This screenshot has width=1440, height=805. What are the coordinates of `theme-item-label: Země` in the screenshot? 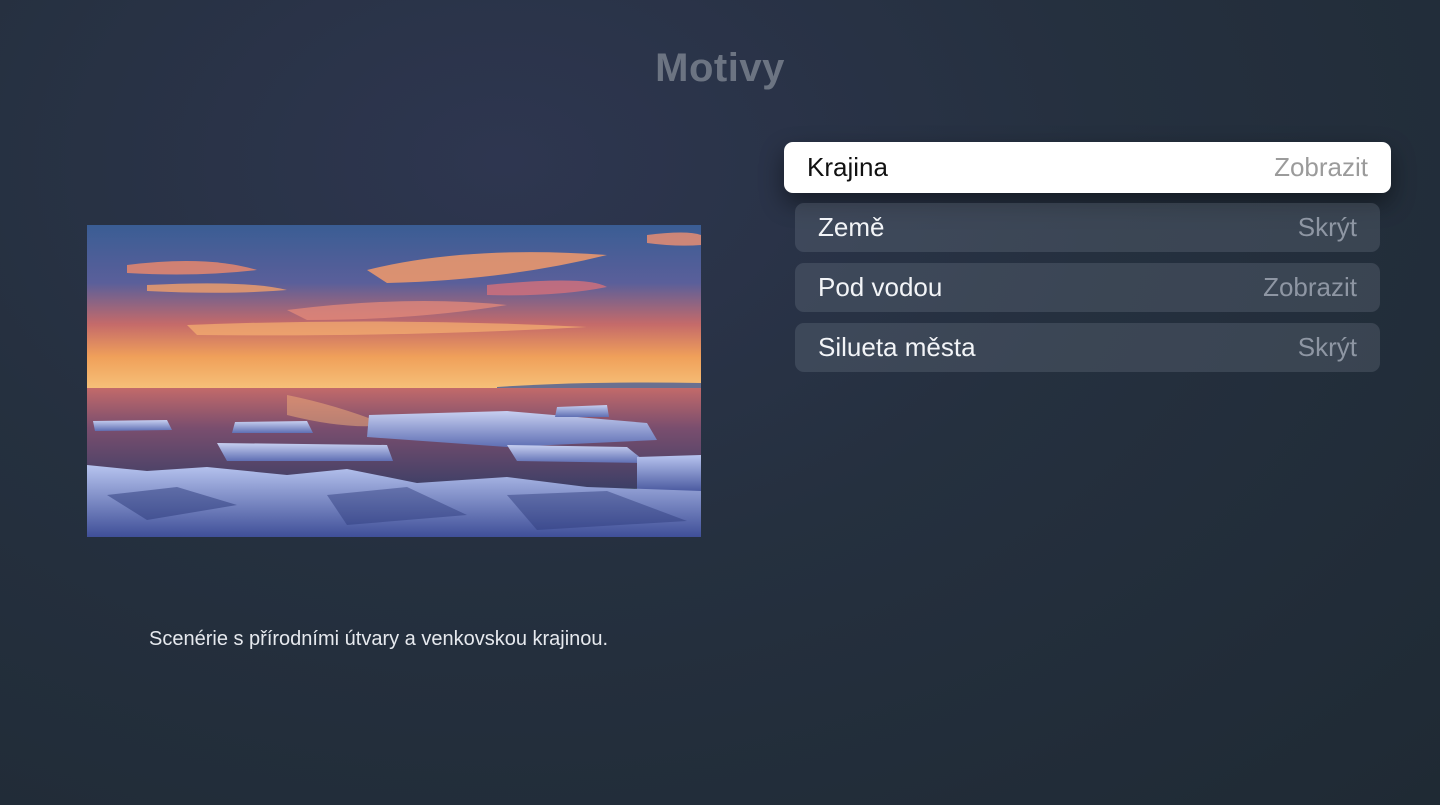 It's located at (851, 227).